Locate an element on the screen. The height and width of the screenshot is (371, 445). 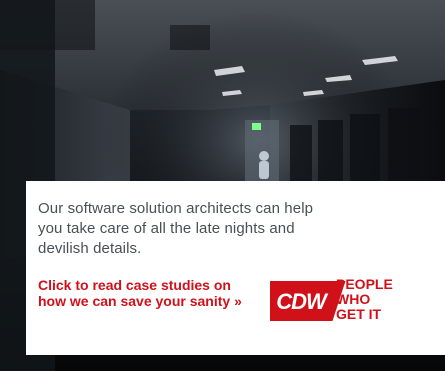
brand-lockup: CDW PEOPLE WHO GET IT is located at coordinates (345, 304).